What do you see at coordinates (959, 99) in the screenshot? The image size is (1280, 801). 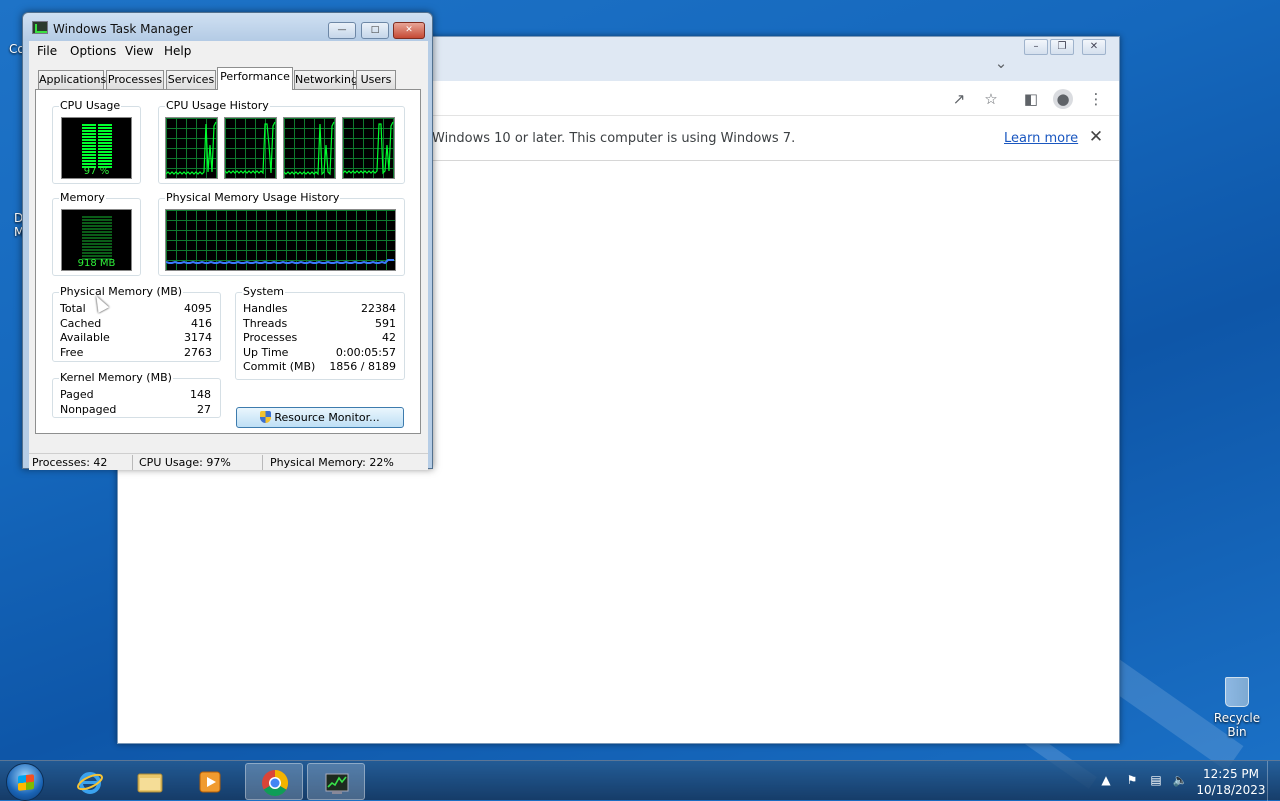 I see `share-icon: ↗` at bounding box center [959, 99].